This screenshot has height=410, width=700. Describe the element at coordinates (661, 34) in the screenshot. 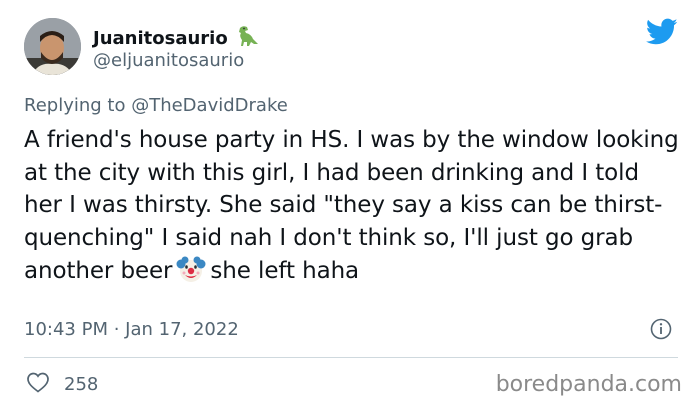

I see `twitter-bird-icon` at that location.